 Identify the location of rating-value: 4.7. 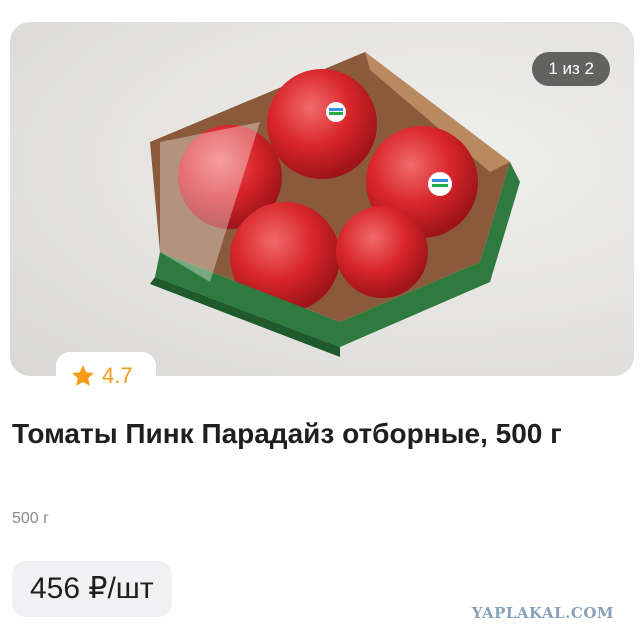
(117, 375).